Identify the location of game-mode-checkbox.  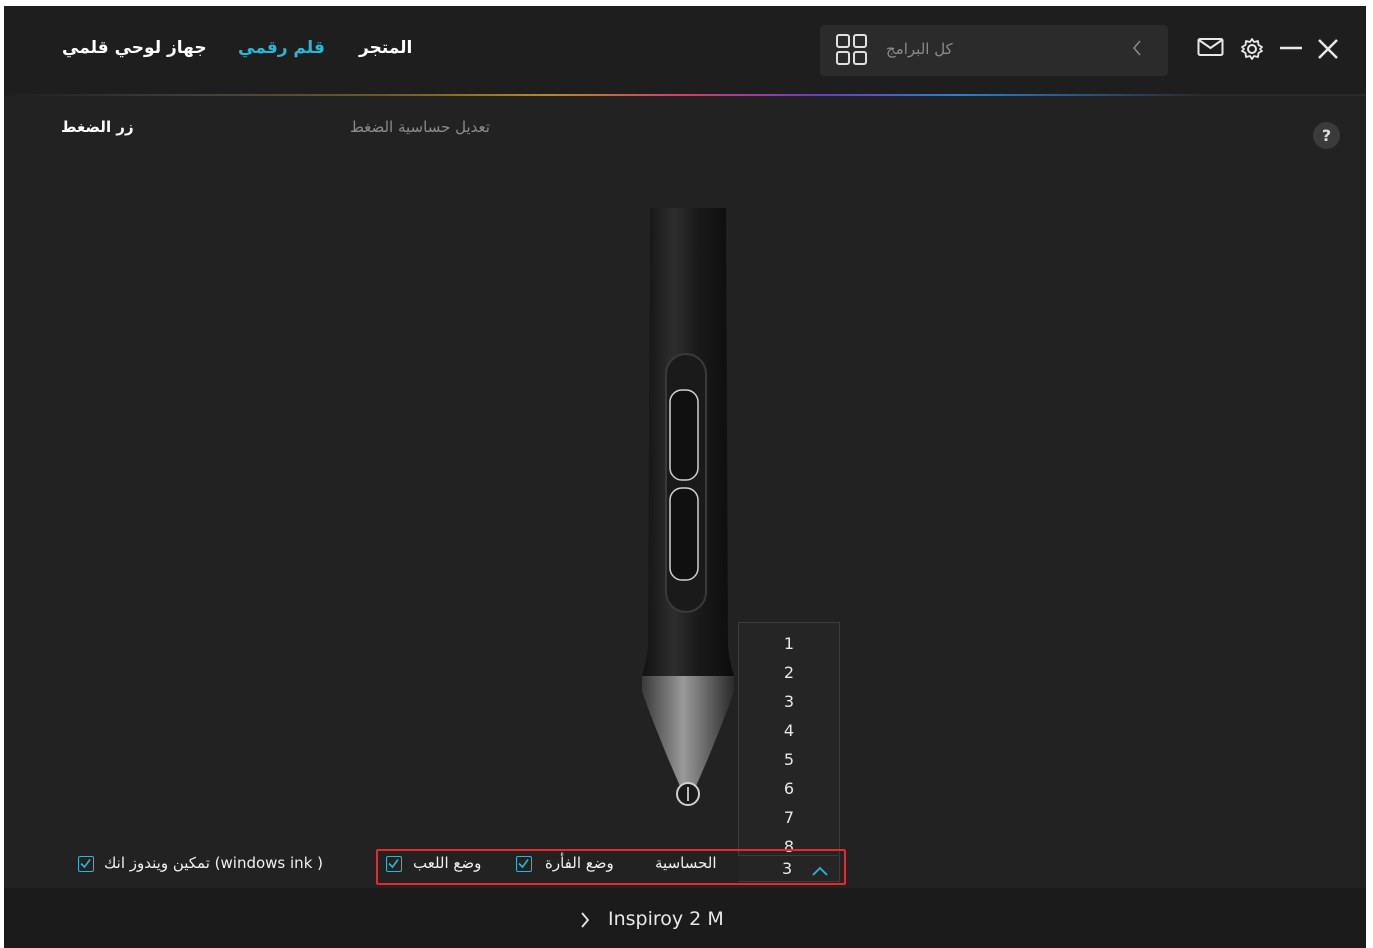
(394, 864).